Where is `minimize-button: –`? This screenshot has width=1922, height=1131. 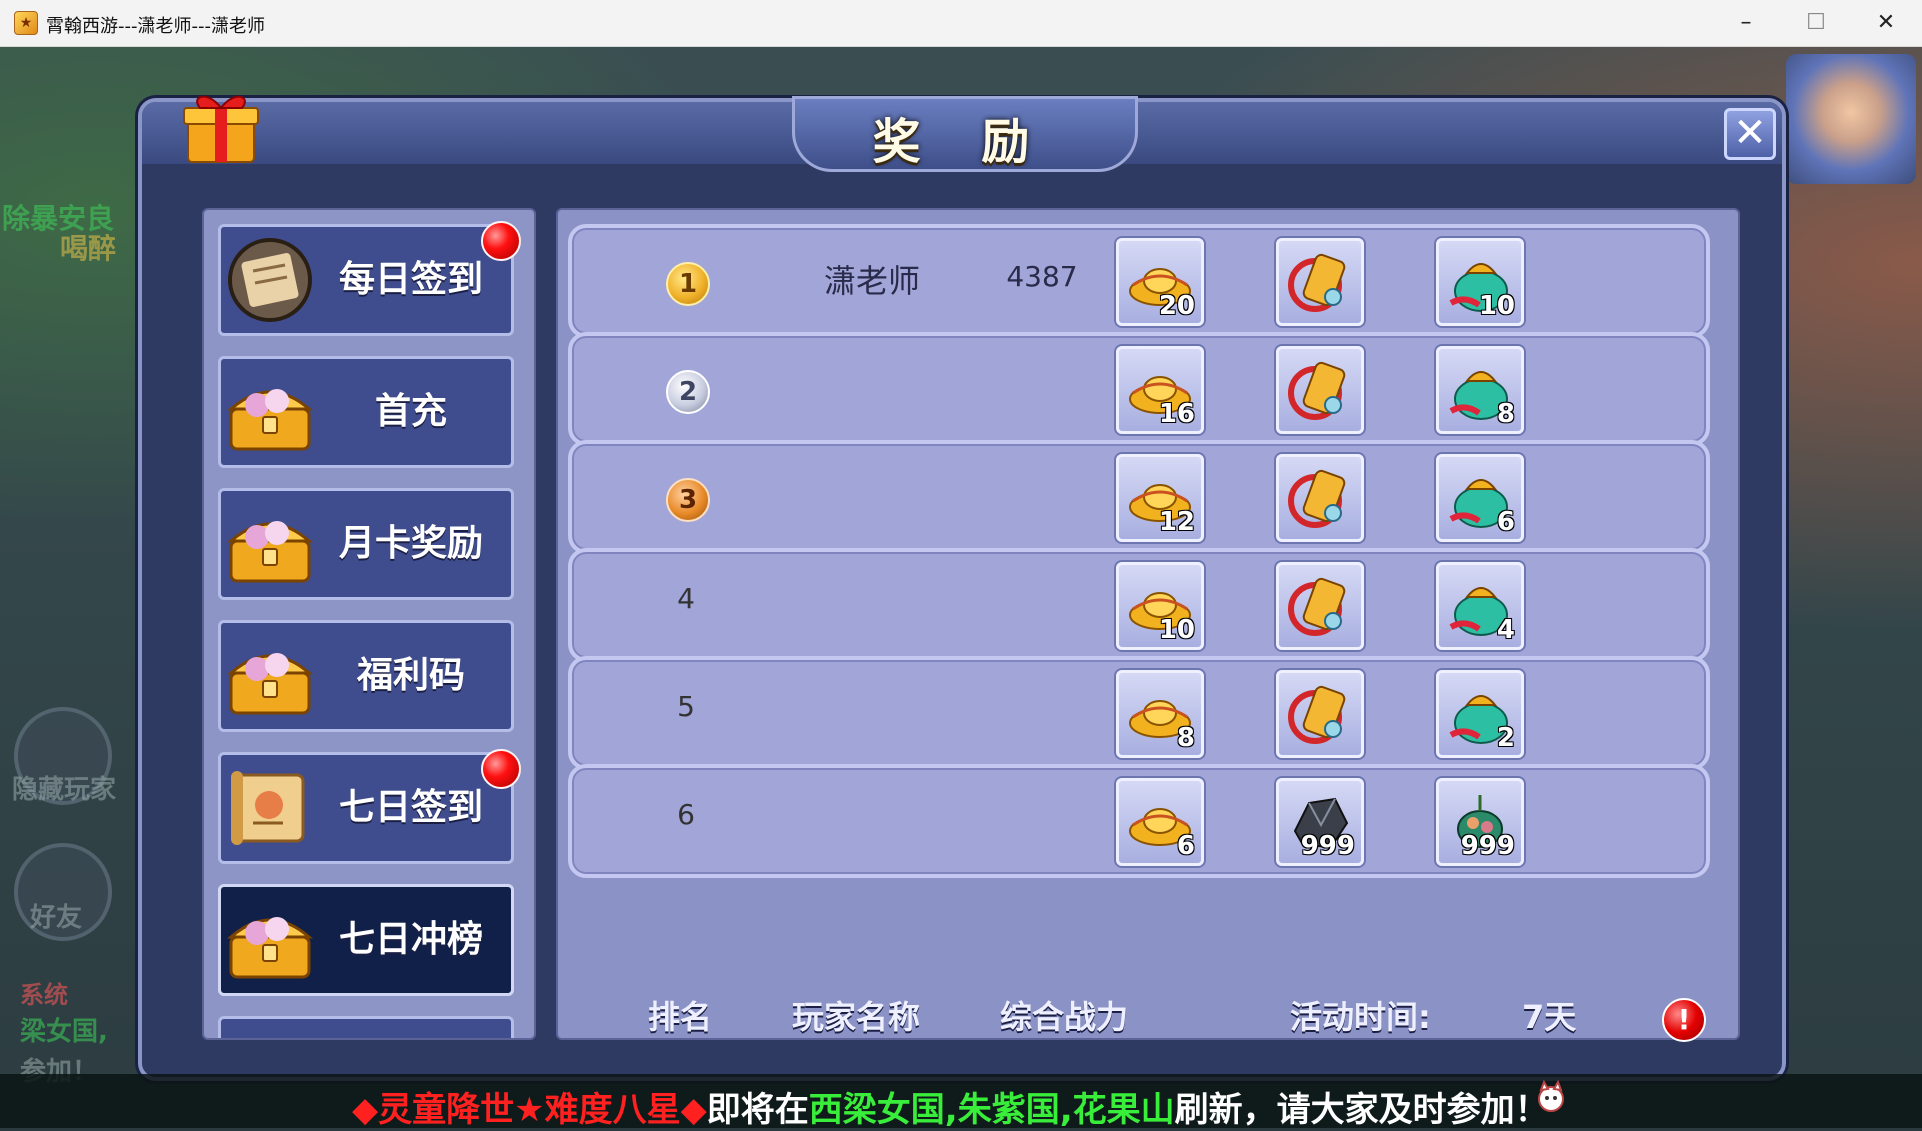
minimize-button: – is located at coordinates (1746, 23).